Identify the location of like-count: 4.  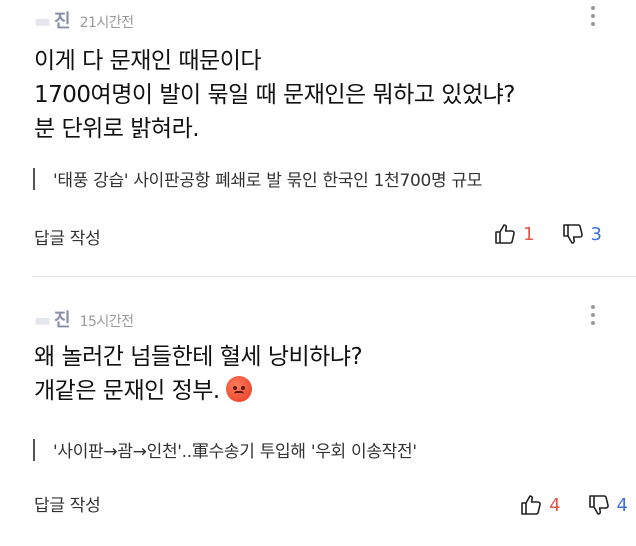
(555, 505).